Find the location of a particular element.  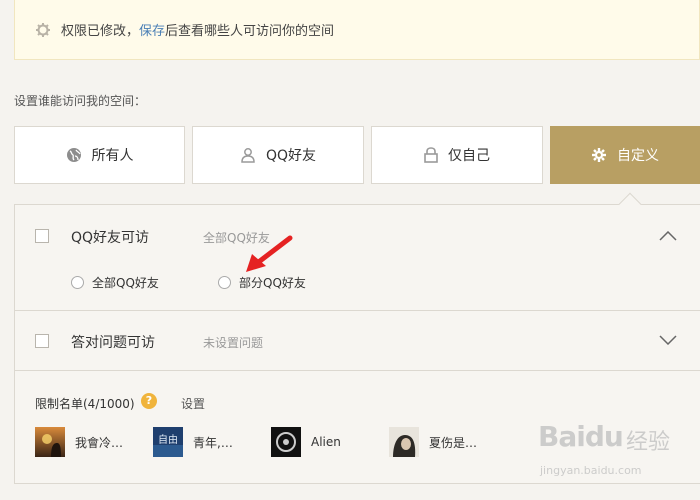

question-summary: 未设置问题 is located at coordinates (233, 343).